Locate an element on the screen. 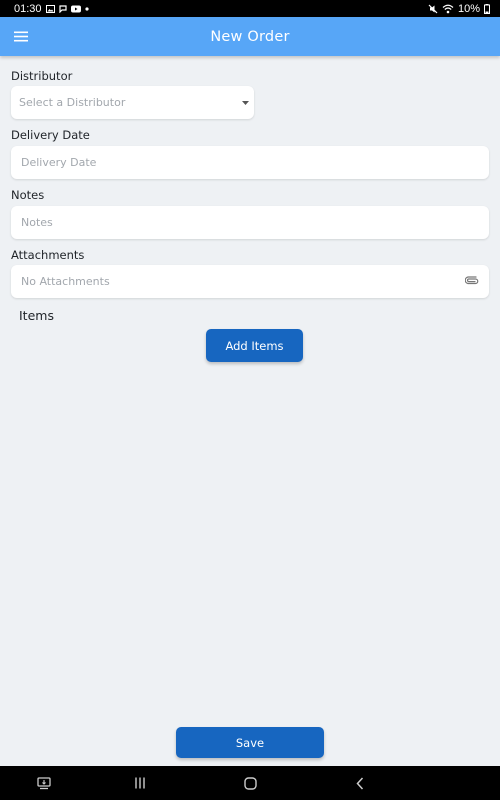  gallery-icon is located at coordinates (50, 8).